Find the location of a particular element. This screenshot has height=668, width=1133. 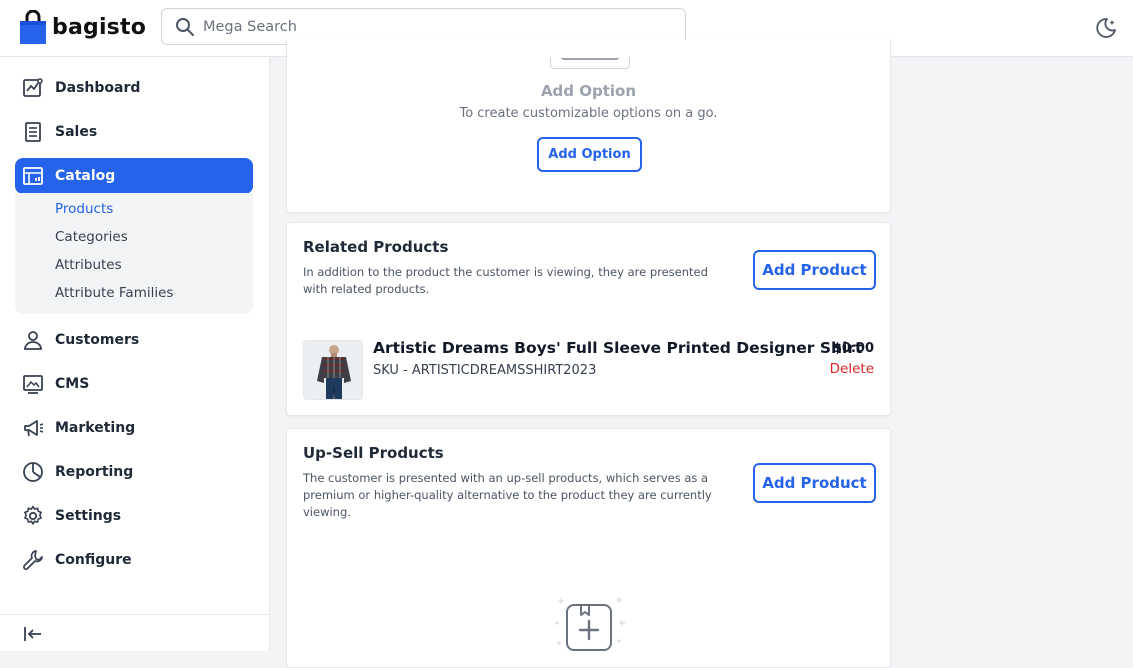

sidebar-item-reporting: Reporting is located at coordinates (134, 472).